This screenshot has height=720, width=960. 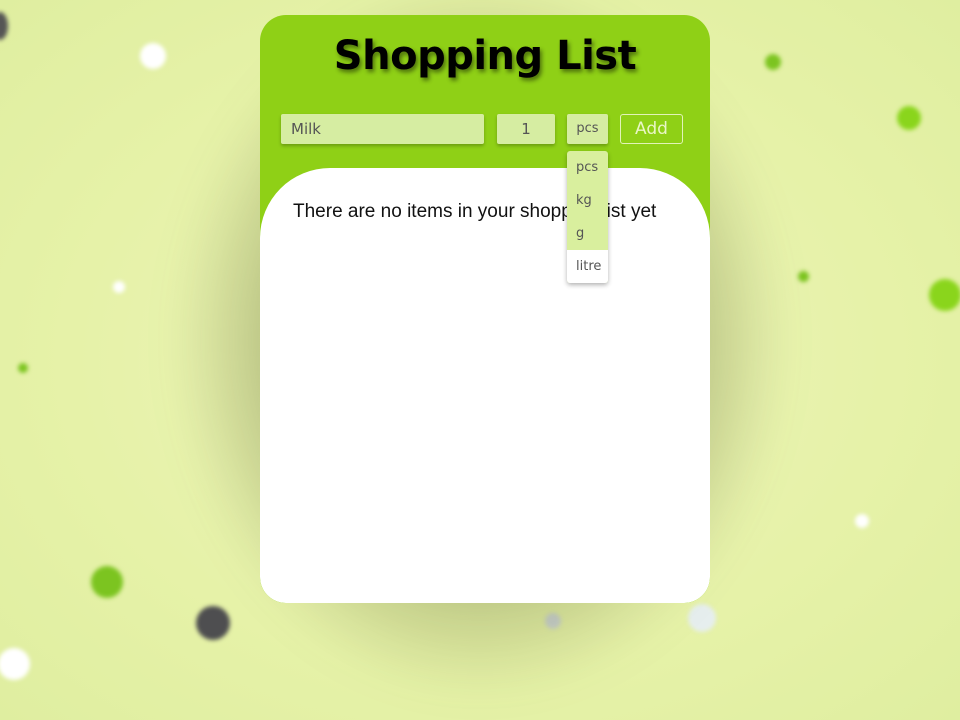 What do you see at coordinates (526, 129) in the screenshot?
I see `quantity-input: 1` at bounding box center [526, 129].